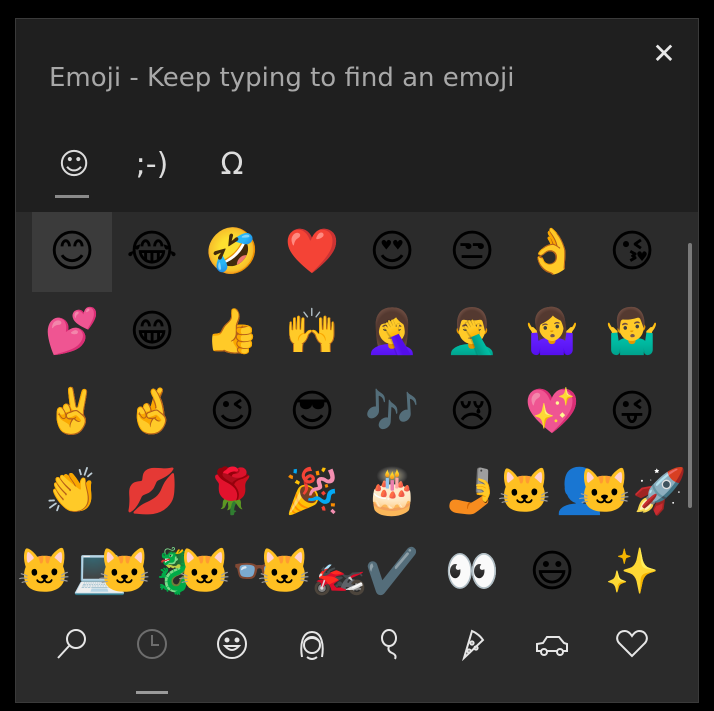 Image resolution: width=714 pixels, height=711 pixels. What do you see at coordinates (357, 655) in the screenshot?
I see `category-bar` at bounding box center [357, 655].